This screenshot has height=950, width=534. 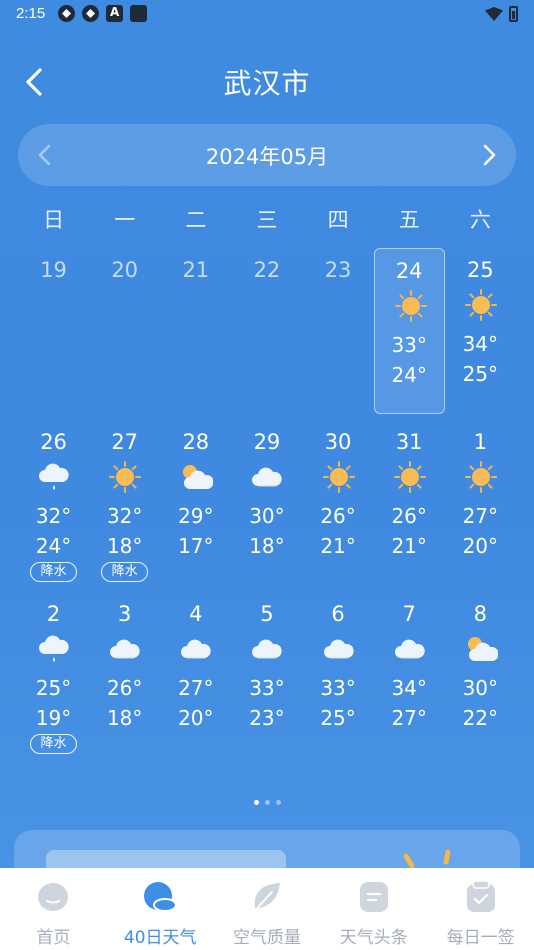 I want to click on low-temperature: 22°, so click(x=480, y=718).